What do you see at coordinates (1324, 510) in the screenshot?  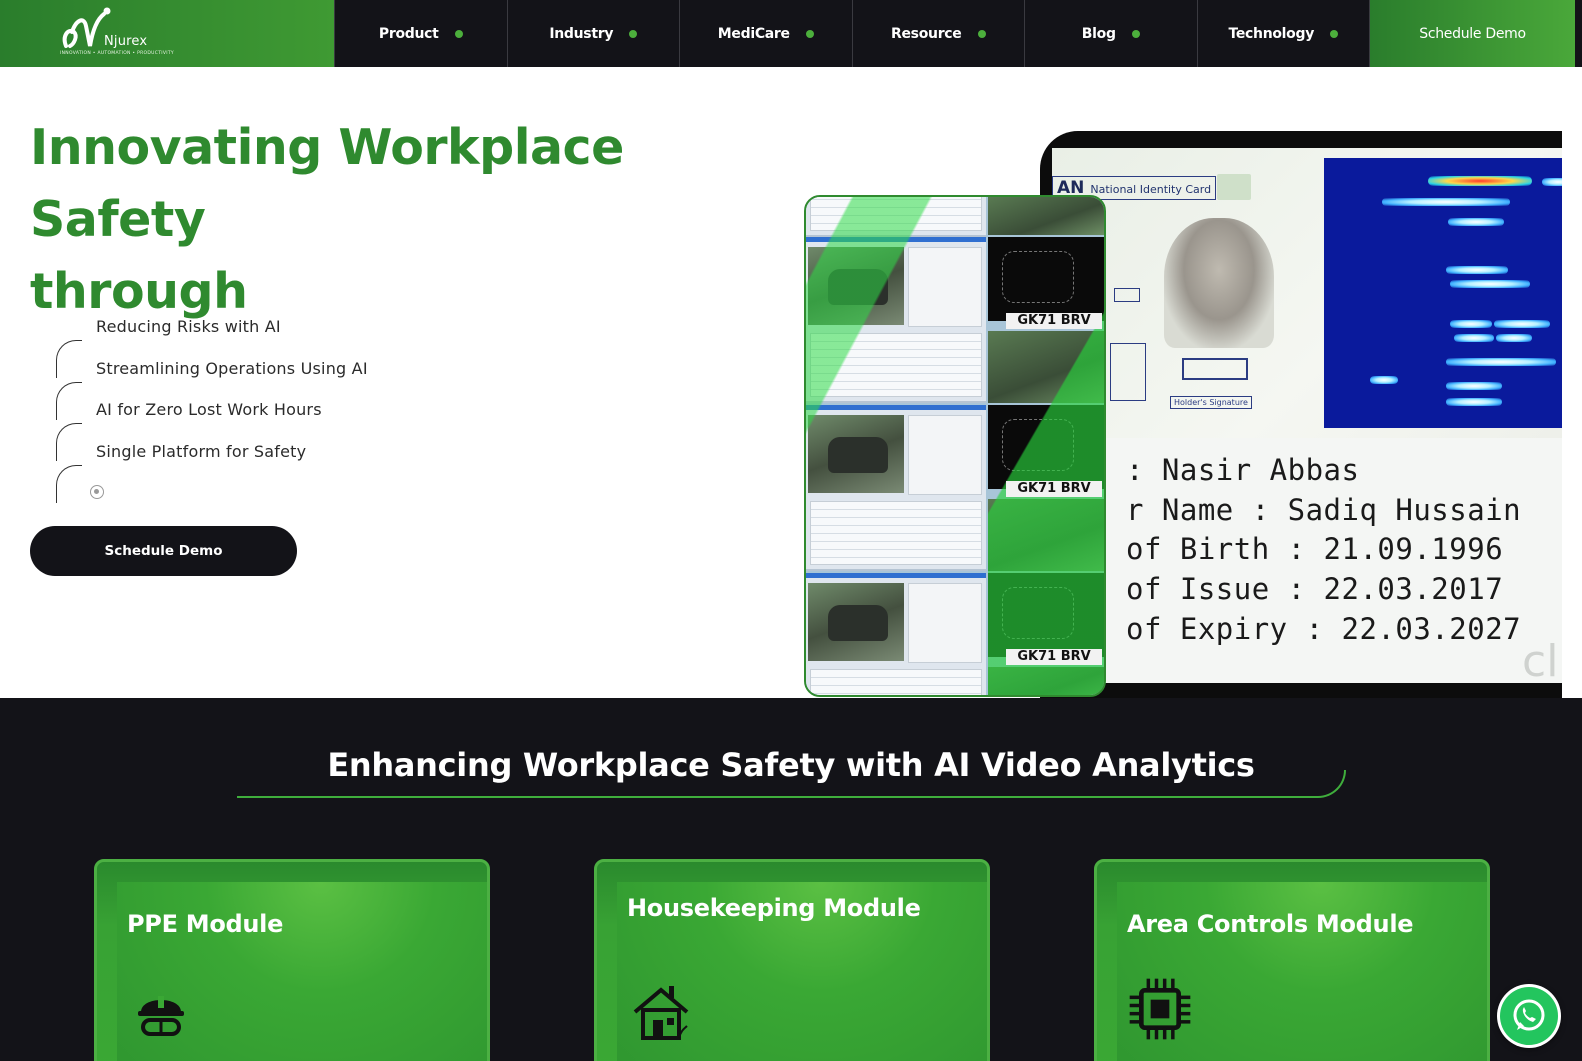 I see `id-line-father: r Name : Sadiq Hussain` at bounding box center [1324, 510].